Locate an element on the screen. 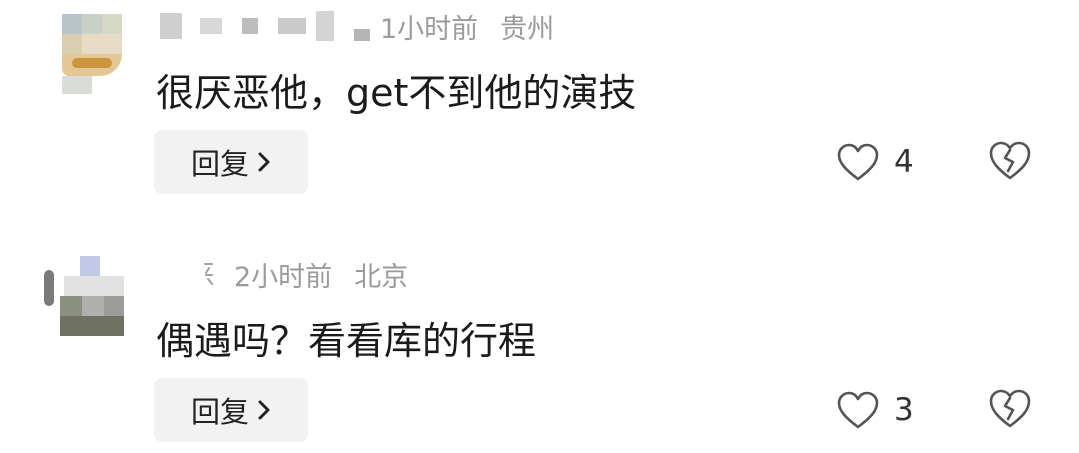 The image size is (1079, 453). comment-location: 贵州 is located at coordinates (527, 29).